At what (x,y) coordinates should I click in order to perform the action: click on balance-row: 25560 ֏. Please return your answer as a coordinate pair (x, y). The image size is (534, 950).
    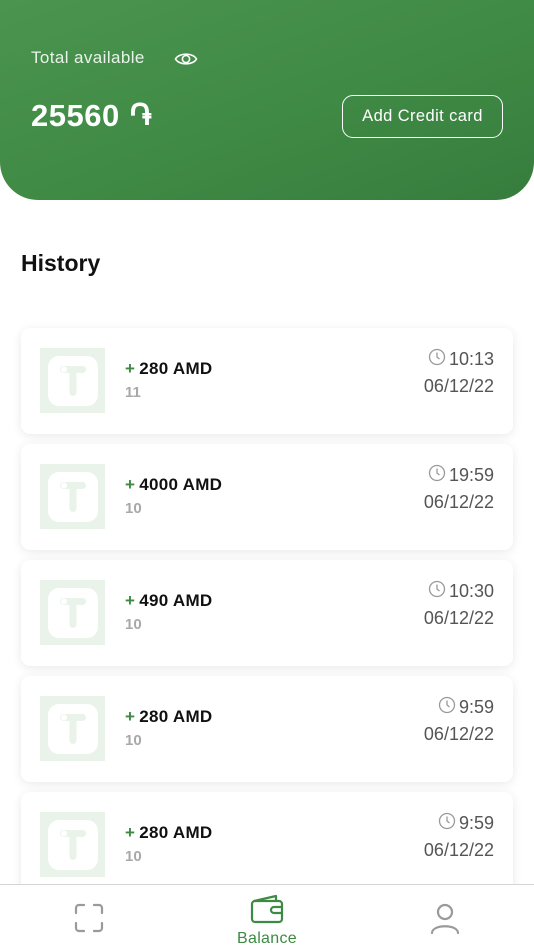
    Looking at the image, I should click on (91, 116).